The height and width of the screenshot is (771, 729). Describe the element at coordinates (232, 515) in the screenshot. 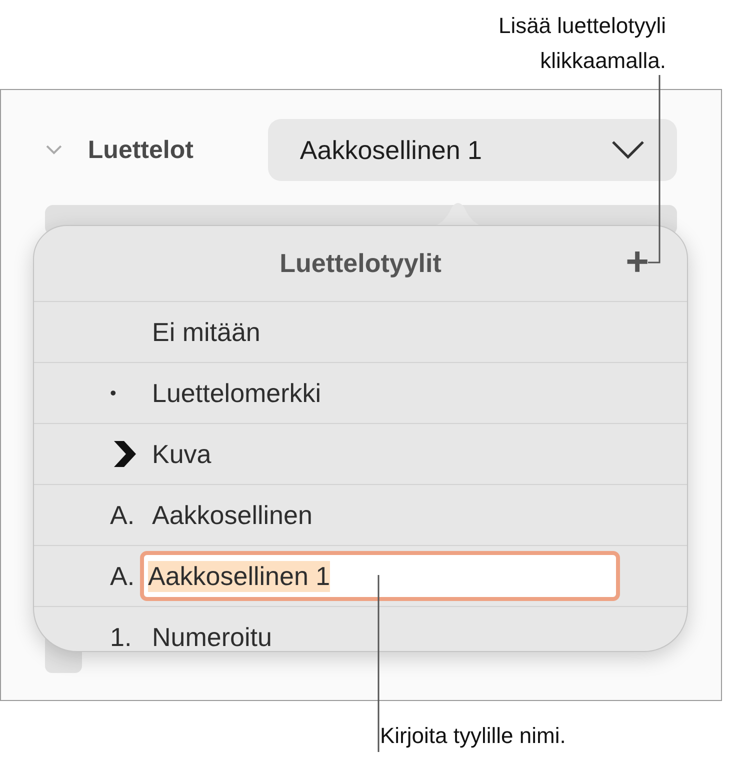

I see `list-style-option: Aakkosellinen` at that location.